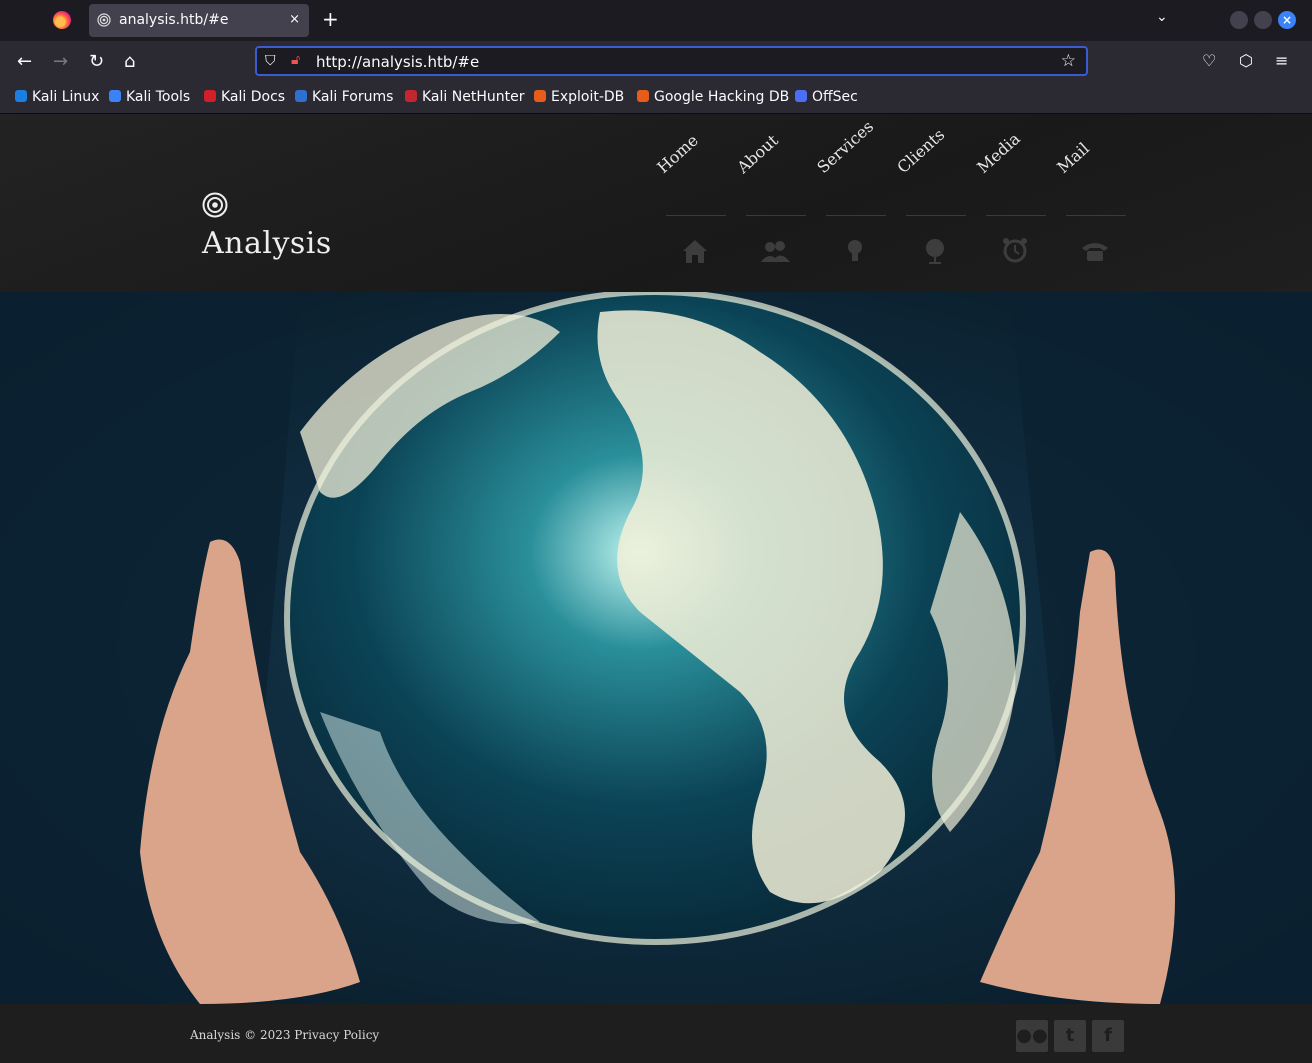 Image resolution: width=1312 pixels, height=1063 pixels. What do you see at coordinates (1162, 17) in the screenshot?
I see `tab-list-chevron-icon: ⌄` at bounding box center [1162, 17].